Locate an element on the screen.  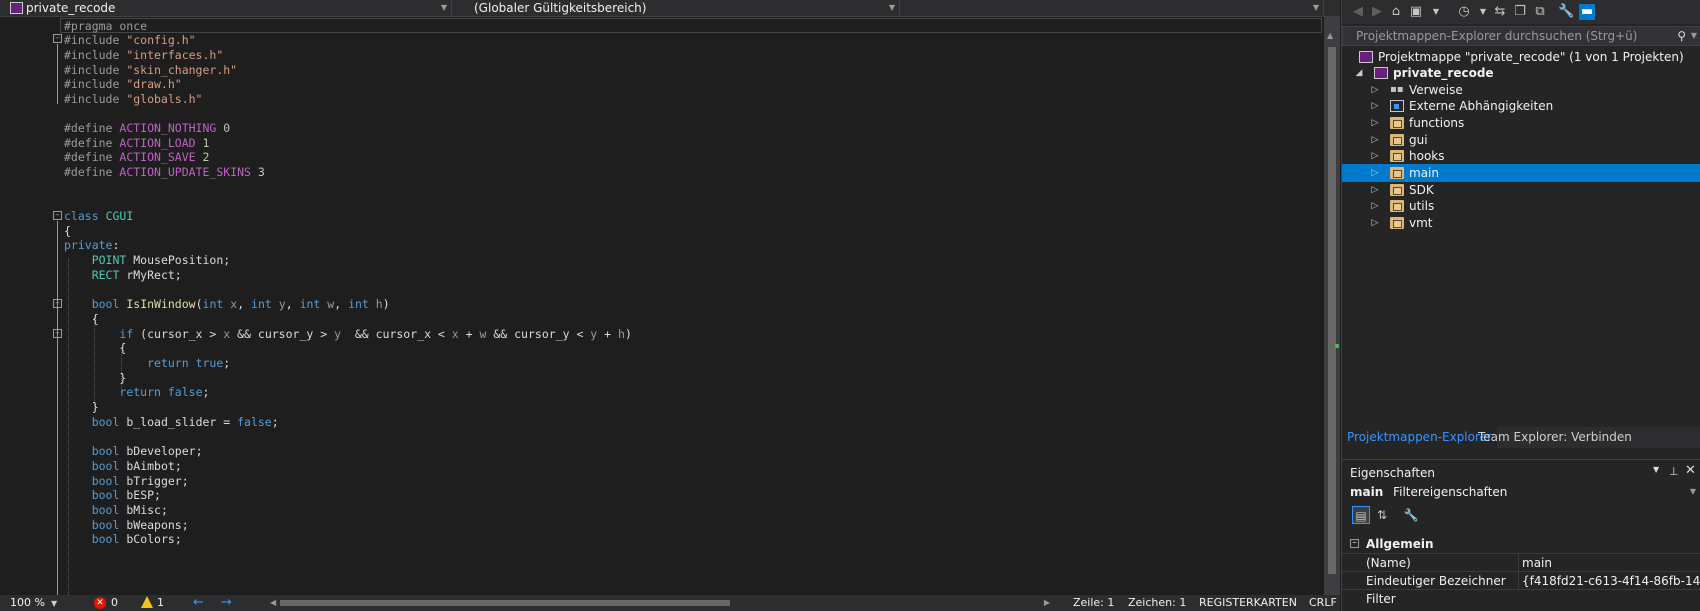
code-line: private: is located at coordinates (92, 245).